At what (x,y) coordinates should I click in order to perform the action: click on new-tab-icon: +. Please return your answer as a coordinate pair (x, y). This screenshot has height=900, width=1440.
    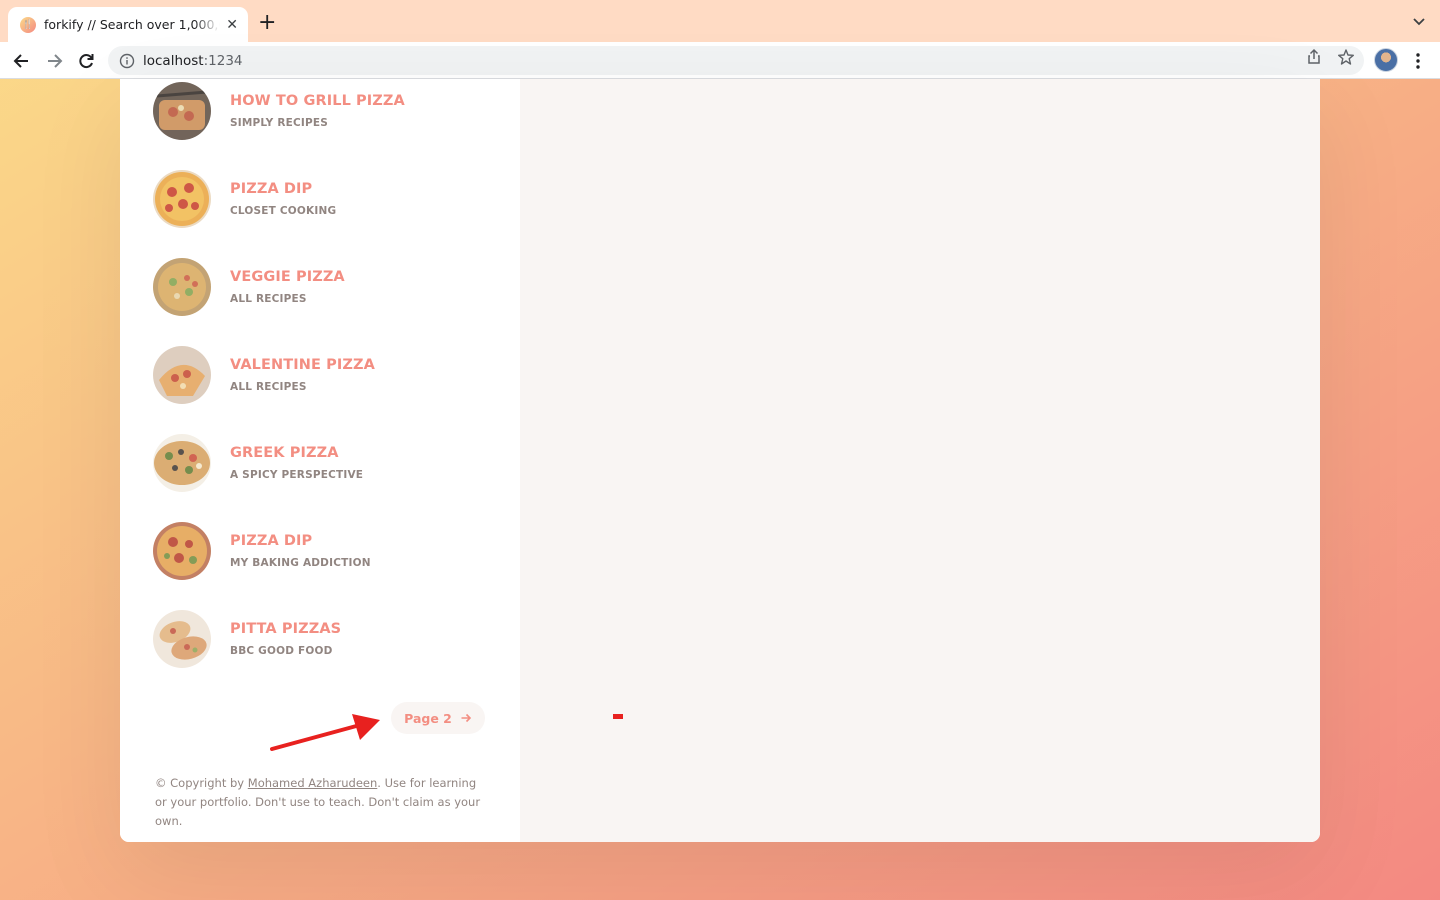
    Looking at the image, I should click on (267, 23).